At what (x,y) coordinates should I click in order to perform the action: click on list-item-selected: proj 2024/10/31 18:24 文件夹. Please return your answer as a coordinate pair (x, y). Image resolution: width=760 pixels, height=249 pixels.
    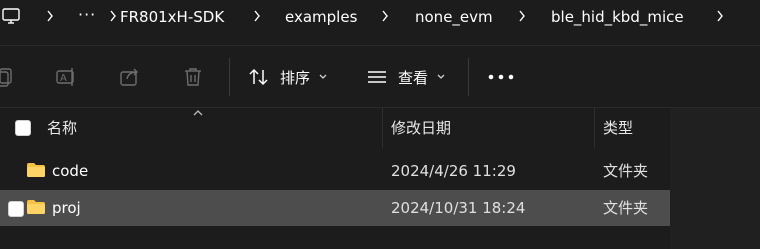
    Looking at the image, I should click on (335, 208).